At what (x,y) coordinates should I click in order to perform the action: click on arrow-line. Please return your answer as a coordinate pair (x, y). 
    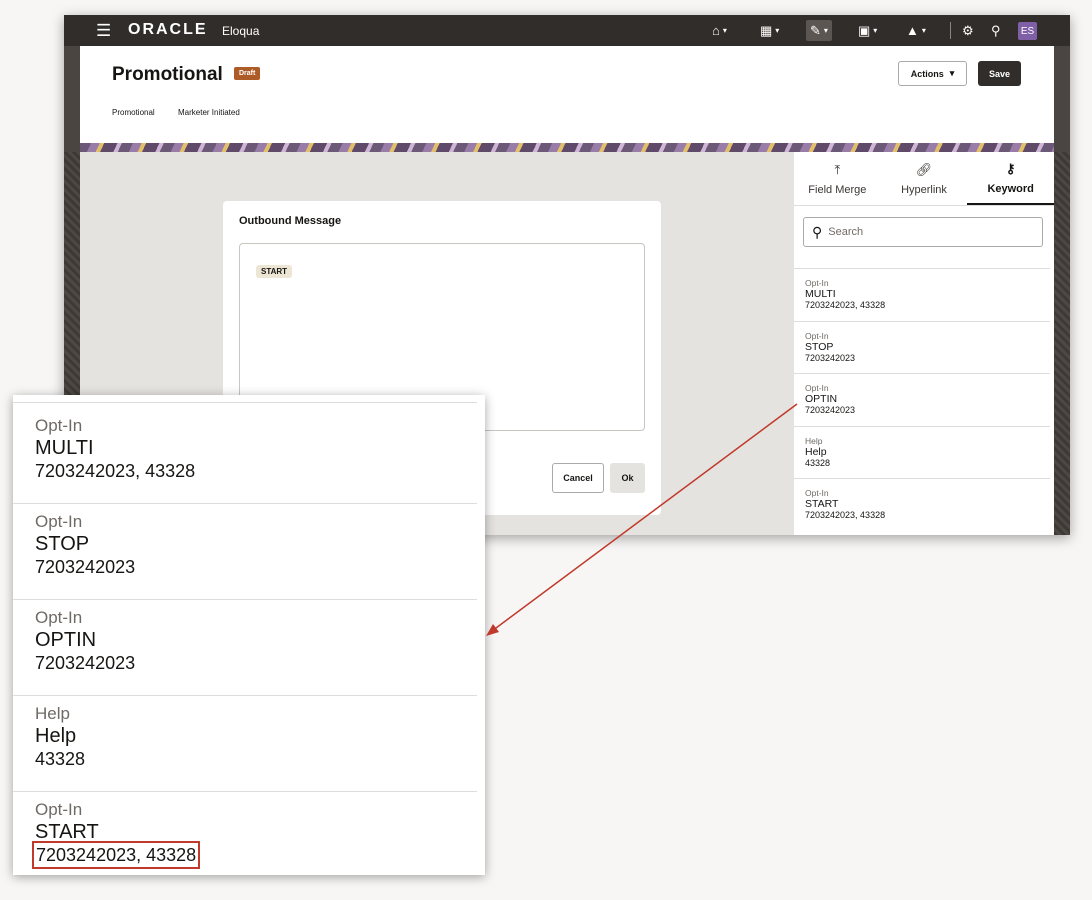
    Looking at the image, I should click on (644, 517).